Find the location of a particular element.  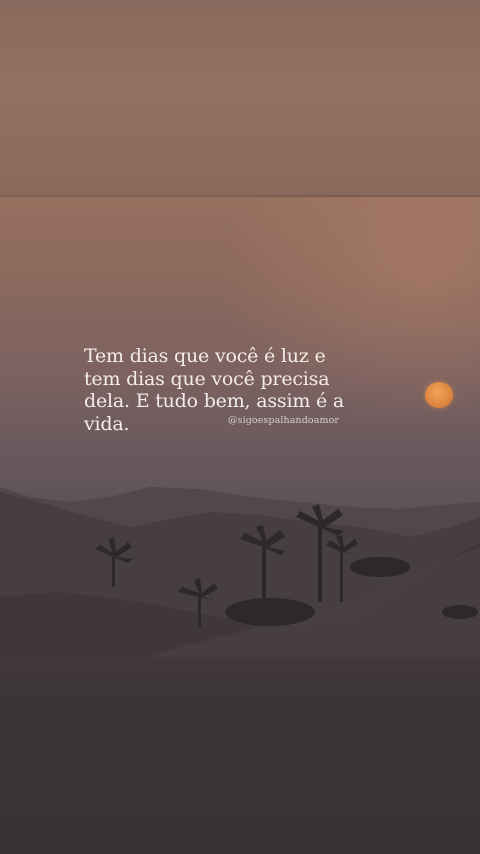

quote-line: tem dias que você precisa is located at coordinates (207, 378).